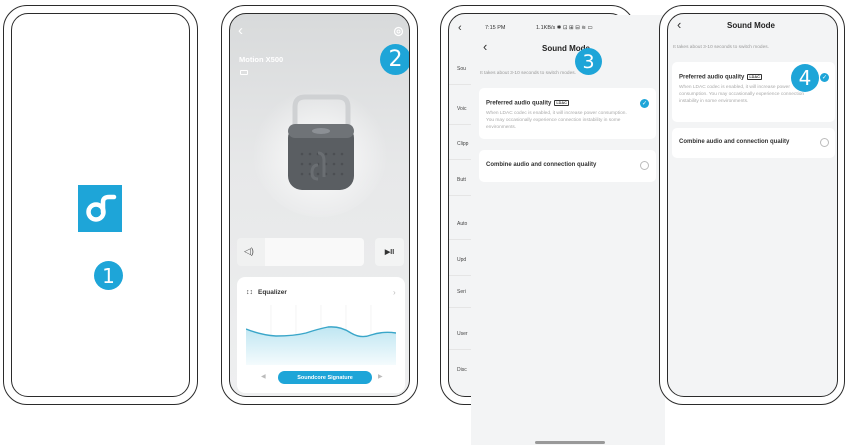 Image resolution: width=847 pixels, height=445 pixels. What do you see at coordinates (564, 28) in the screenshot?
I see `status-icons: 1.1KB/s ✱ ⊡ ⊞ ⊟ ≋ ▭` at bounding box center [564, 28].